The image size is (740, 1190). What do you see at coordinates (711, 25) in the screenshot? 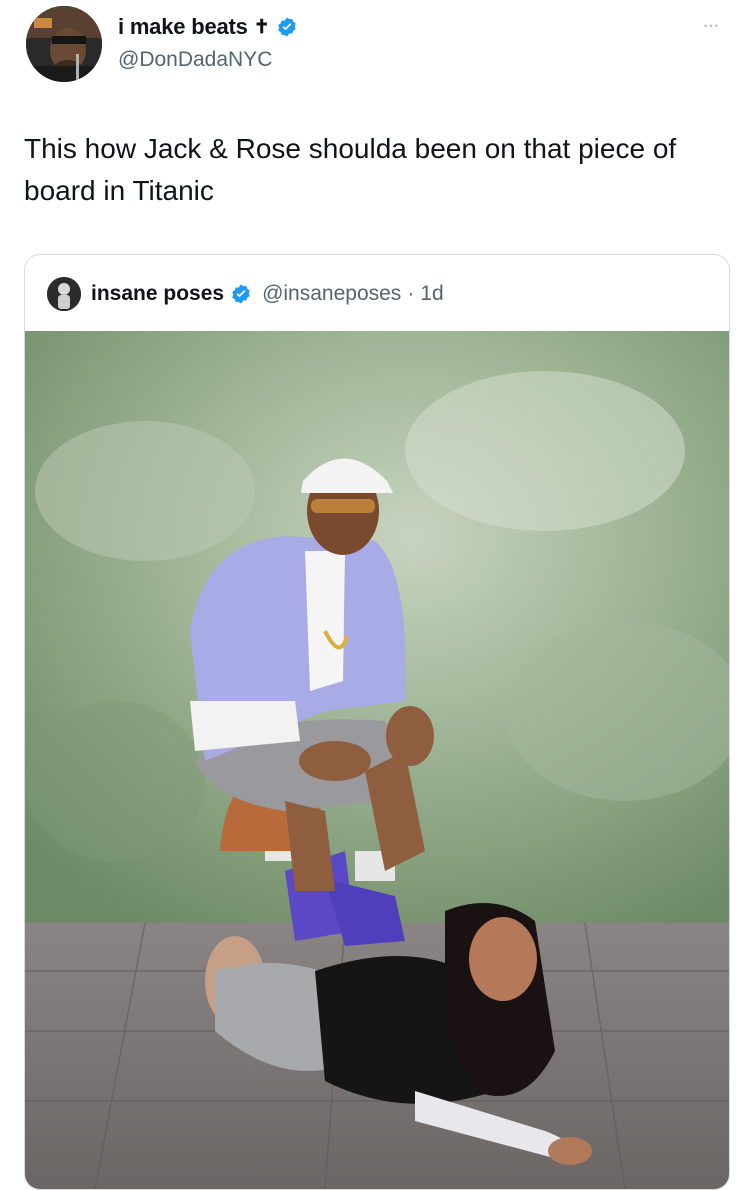
I see `more-icon: ···` at bounding box center [711, 25].